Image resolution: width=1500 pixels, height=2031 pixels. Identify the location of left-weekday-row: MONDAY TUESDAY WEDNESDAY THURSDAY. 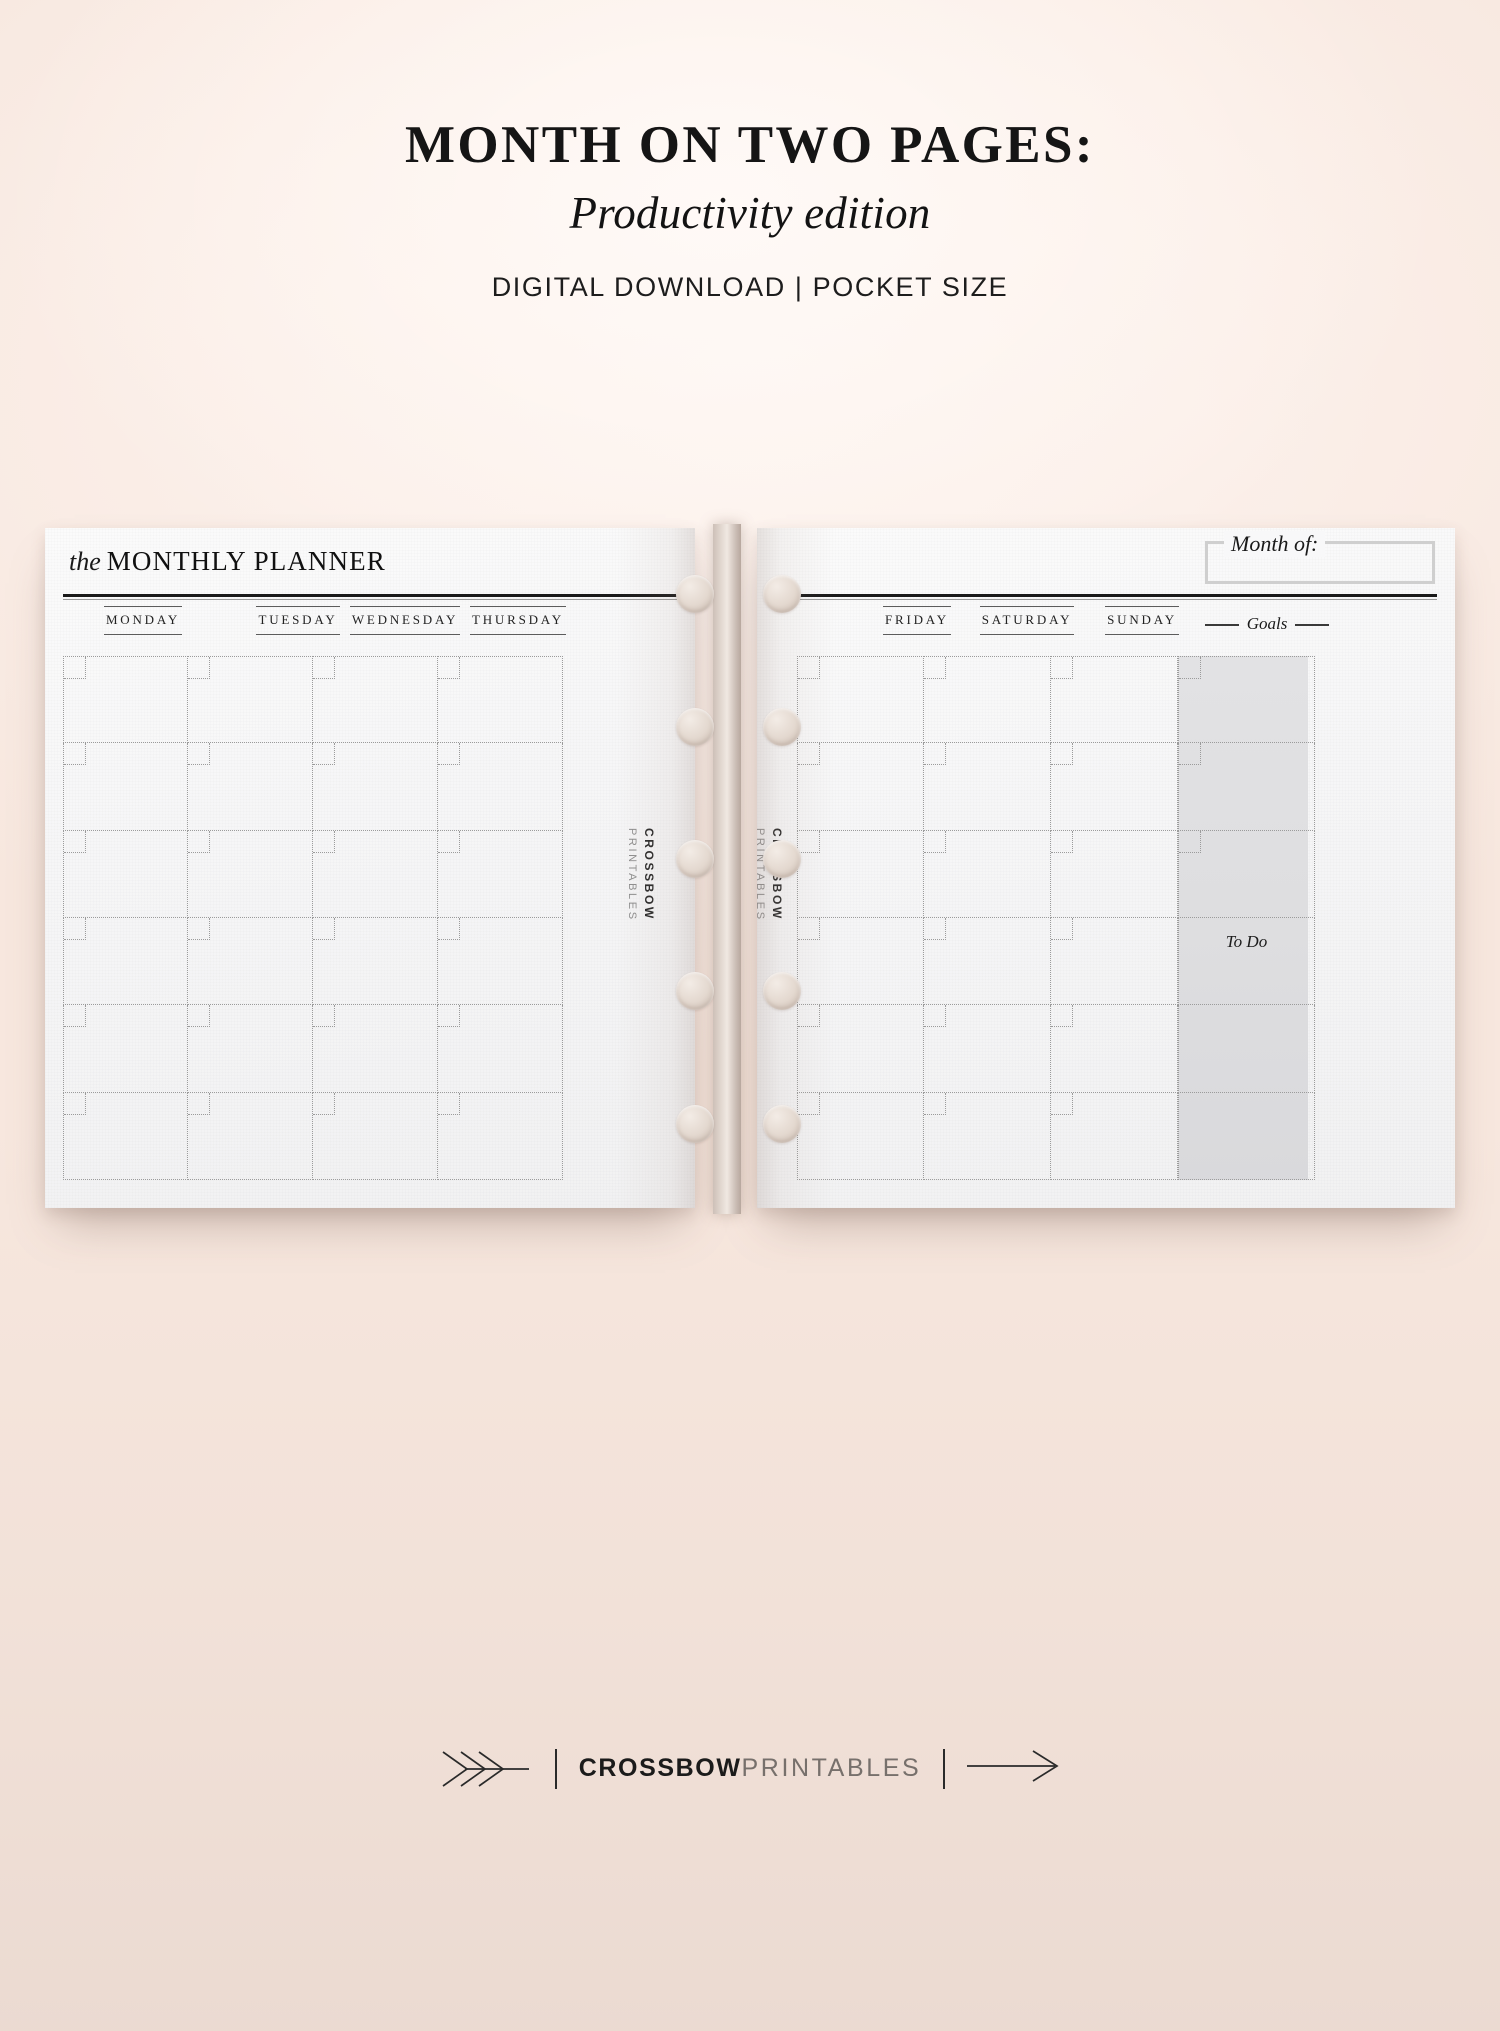
(370, 625).